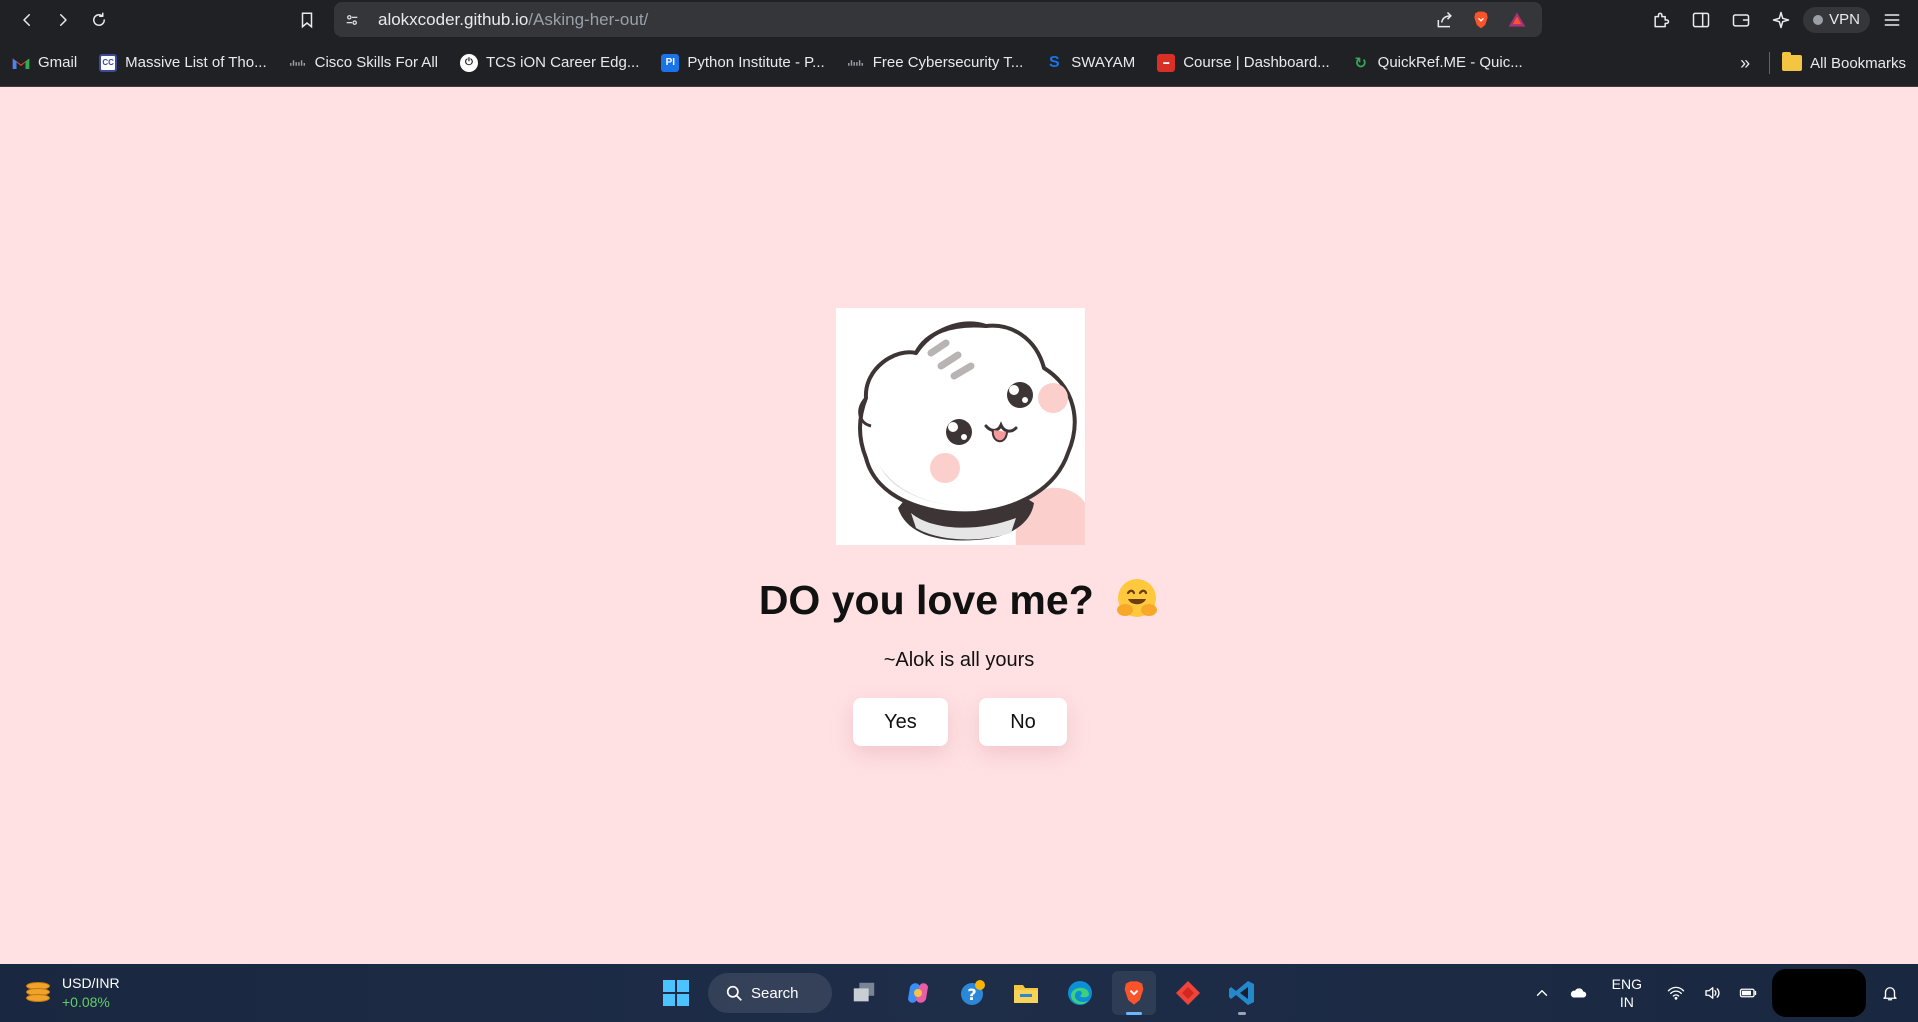 The width and height of the screenshot is (1918, 1022). I want to click on reload-button, so click(99, 19).